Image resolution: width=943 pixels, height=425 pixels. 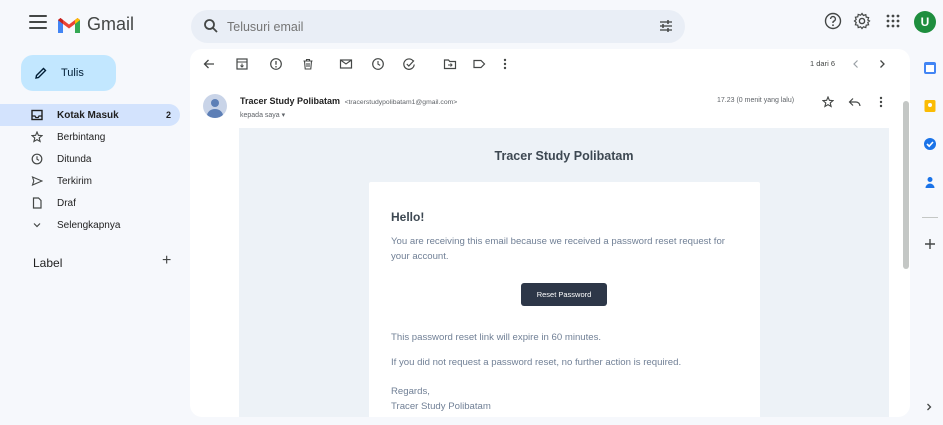 I want to click on move-to-folder-icon, so click(x=450, y=64).